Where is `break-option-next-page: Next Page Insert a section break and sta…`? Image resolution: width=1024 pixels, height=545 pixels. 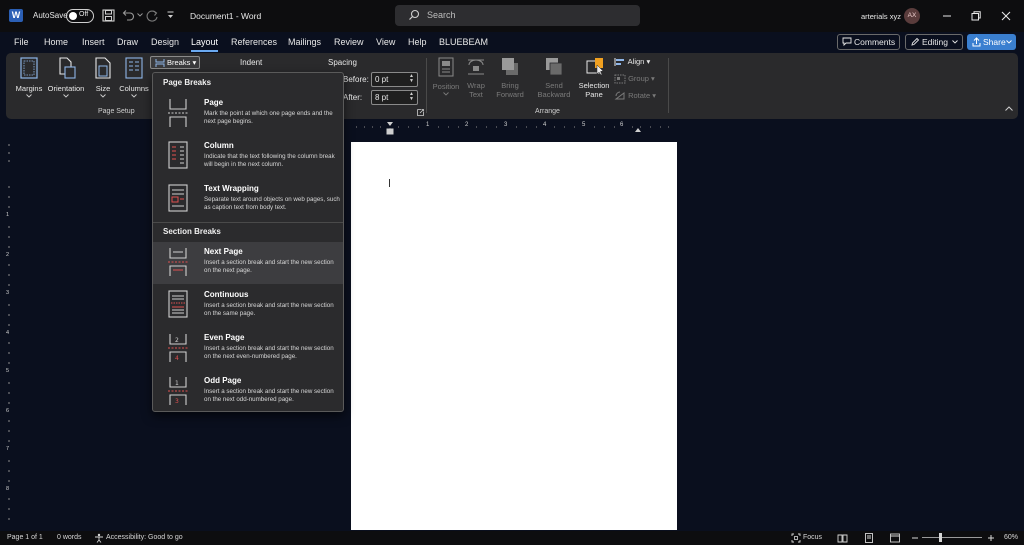
break-option-next-page: Next Page Insert a section break and sta… is located at coordinates (248, 263).